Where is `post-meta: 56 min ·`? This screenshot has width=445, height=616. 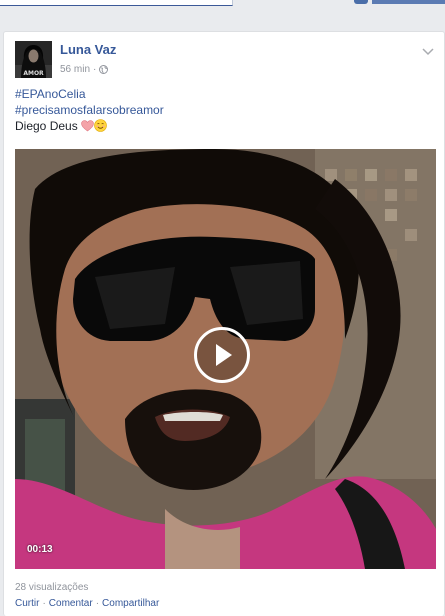 post-meta: 56 min · is located at coordinates (84, 69).